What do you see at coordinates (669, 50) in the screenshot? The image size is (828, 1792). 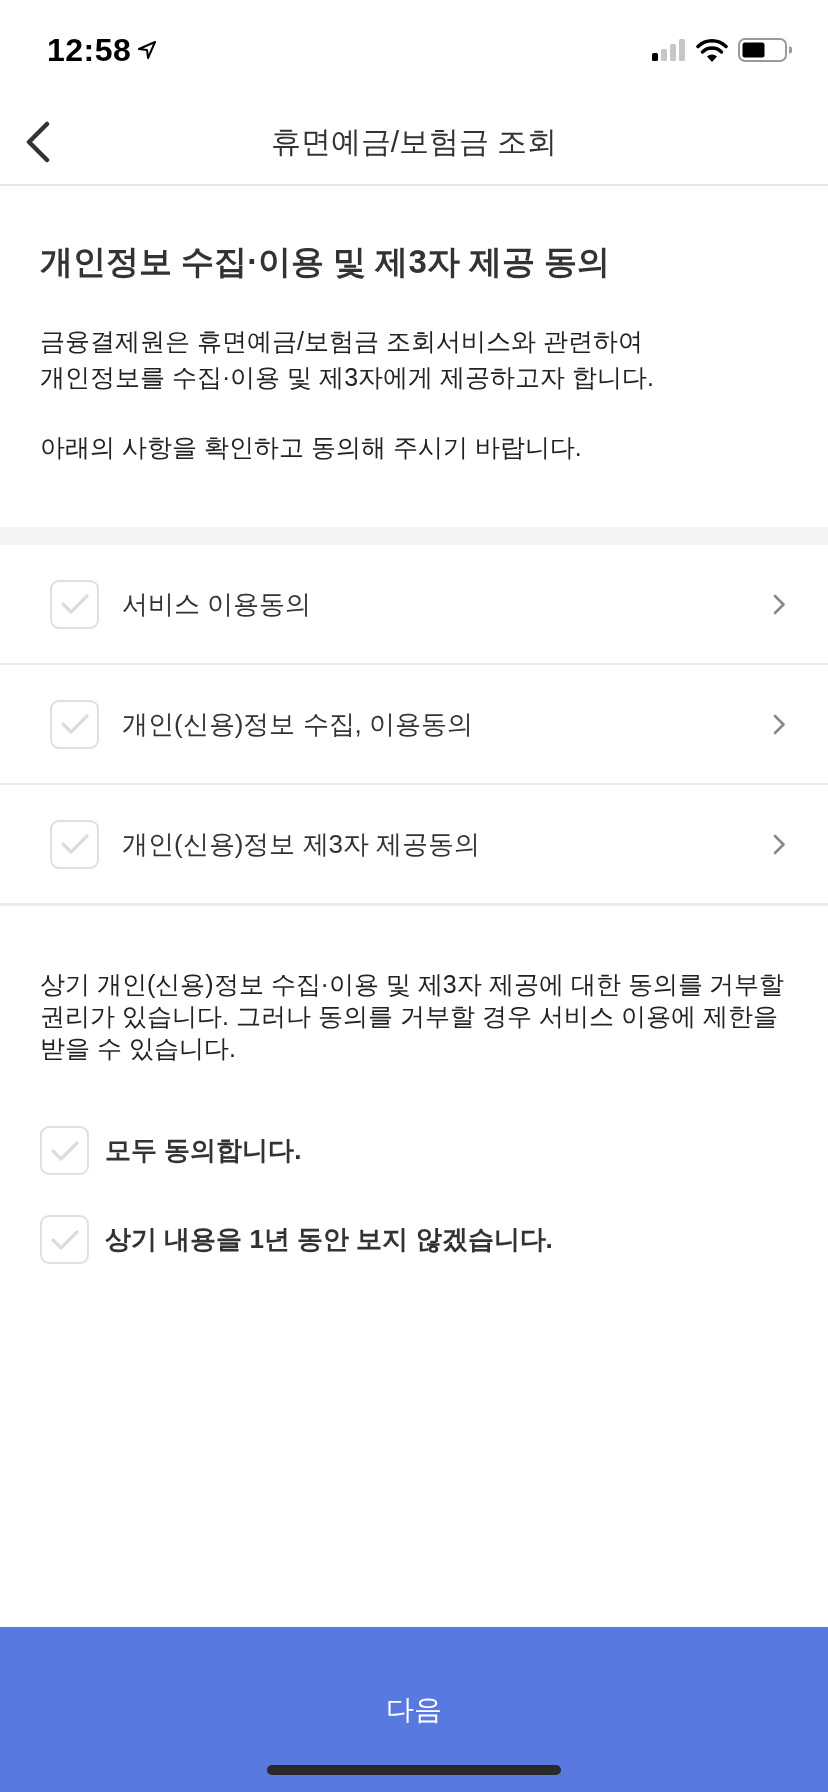 I see `signal-icon` at bounding box center [669, 50].